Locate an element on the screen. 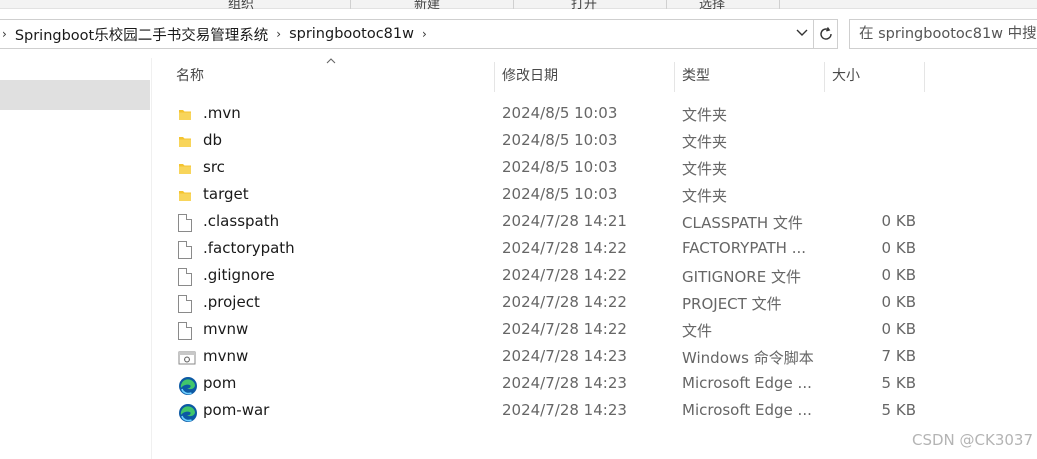 The image size is (1037, 459). file-name: .classpath is located at coordinates (241, 221).